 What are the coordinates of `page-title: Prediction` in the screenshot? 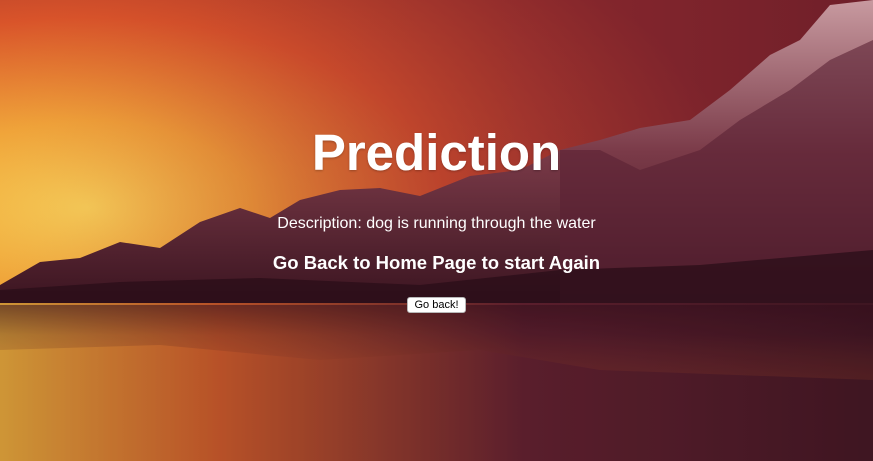 It's located at (436, 152).